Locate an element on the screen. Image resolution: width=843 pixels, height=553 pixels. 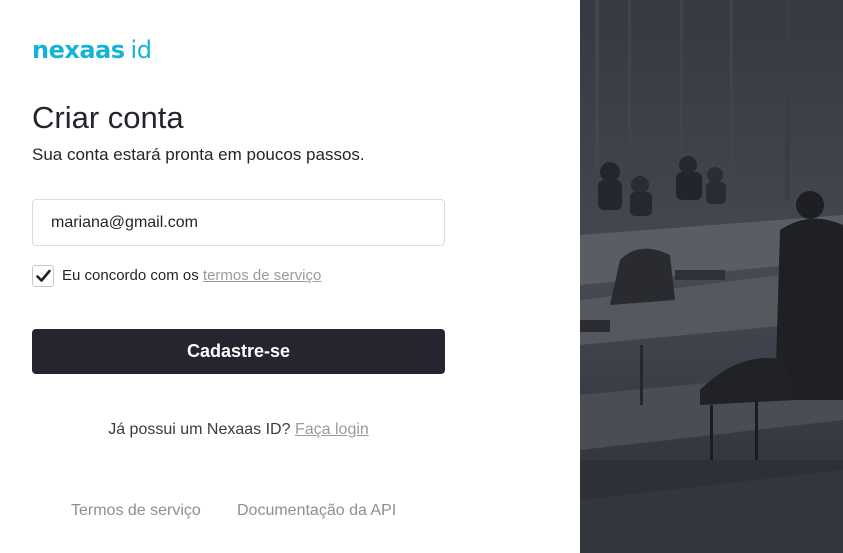
login-prompt-text: Já possui um Nexaas ID? is located at coordinates (199, 429).